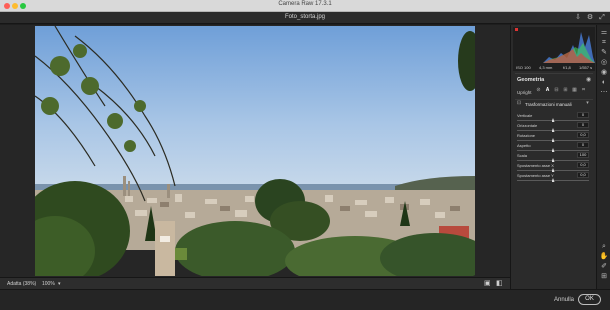 Image resolution: width=610 pixels, height=310 pixels. I want to click on upright-guided-icon: ⌗, so click(583, 90).